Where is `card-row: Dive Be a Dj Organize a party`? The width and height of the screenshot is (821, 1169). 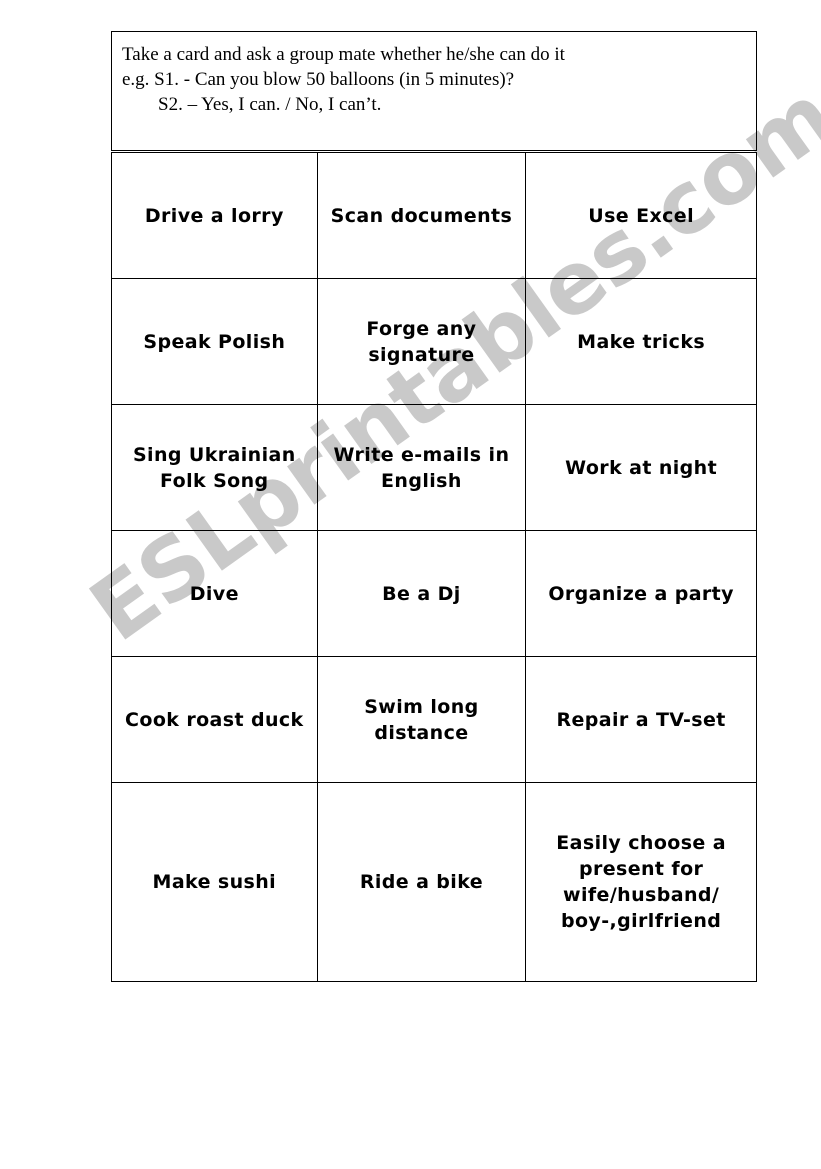
card-row: Dive Be a Dj Organize a party is located at coordinates (434, 593).